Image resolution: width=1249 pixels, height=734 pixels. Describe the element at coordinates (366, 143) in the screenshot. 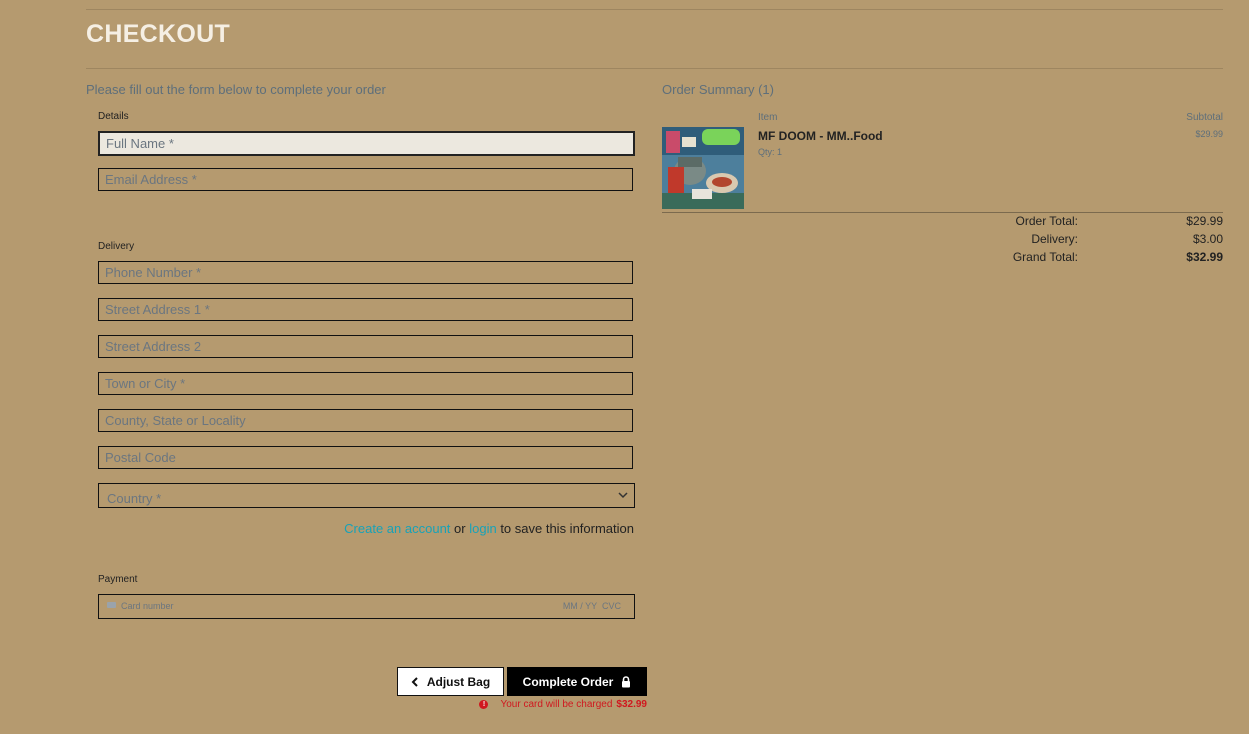

I see `full-name-input` at that location.